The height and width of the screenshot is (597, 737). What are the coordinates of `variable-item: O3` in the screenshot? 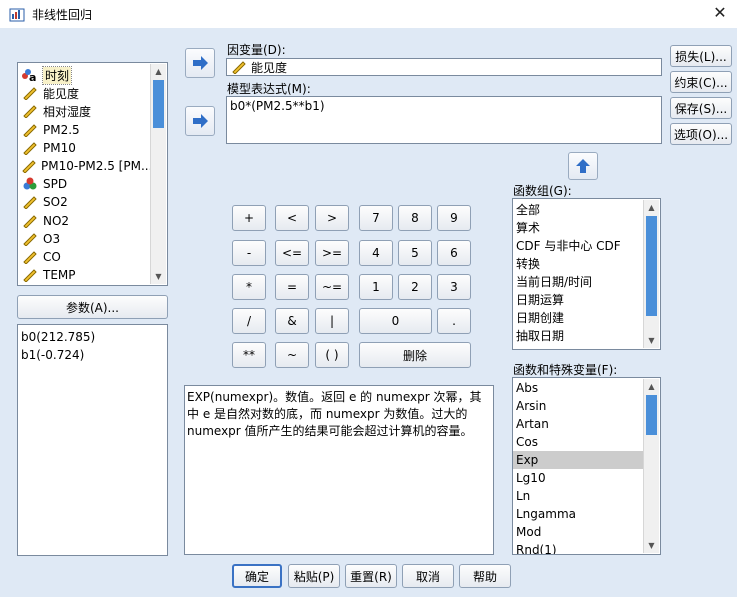 It's located at (86, 239).